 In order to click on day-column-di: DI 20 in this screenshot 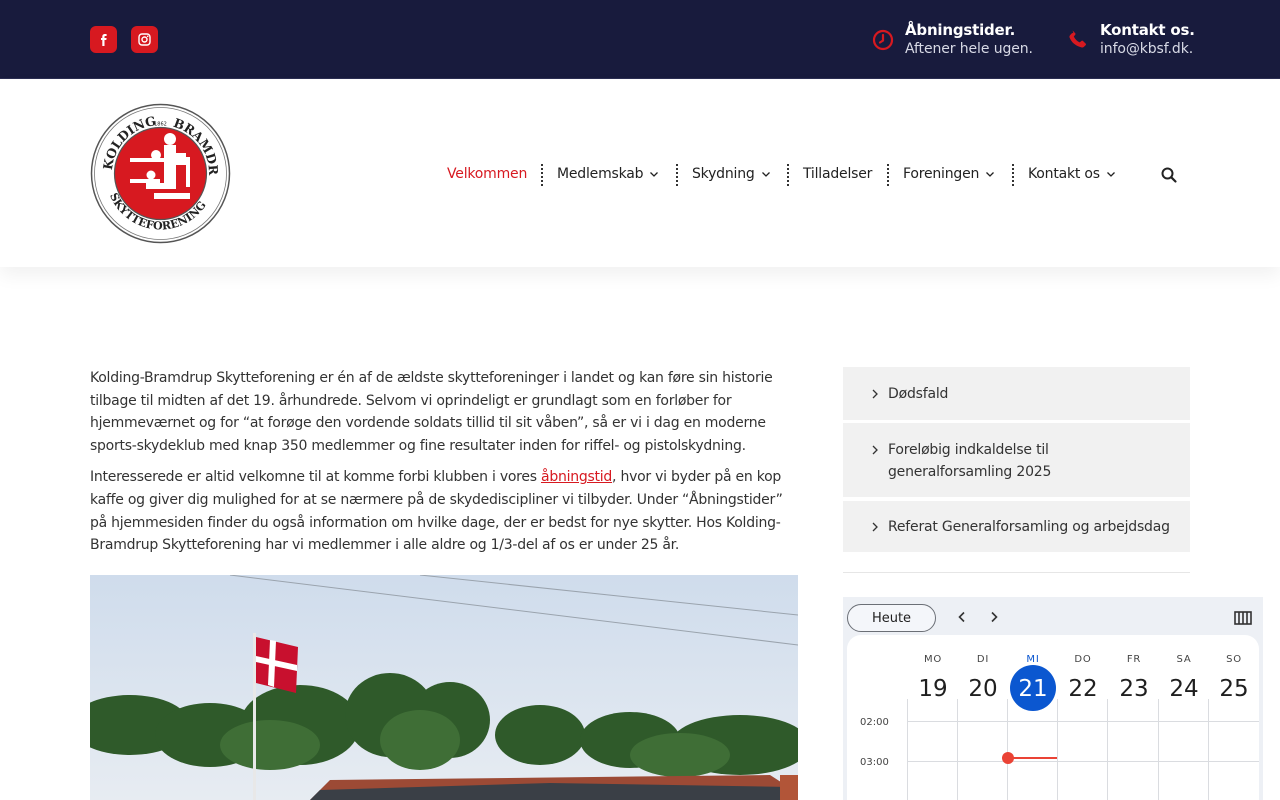, I will do `click(983, 682)`.